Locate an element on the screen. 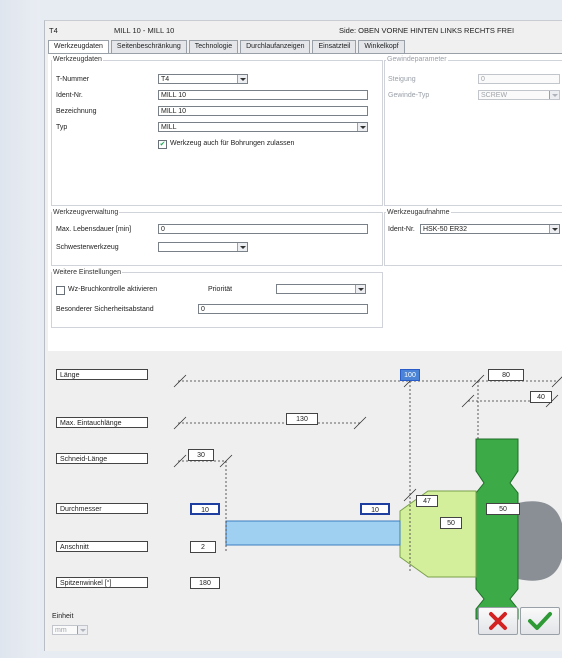  shank-diameter-input: 10 is located at coordinates (375, 509).